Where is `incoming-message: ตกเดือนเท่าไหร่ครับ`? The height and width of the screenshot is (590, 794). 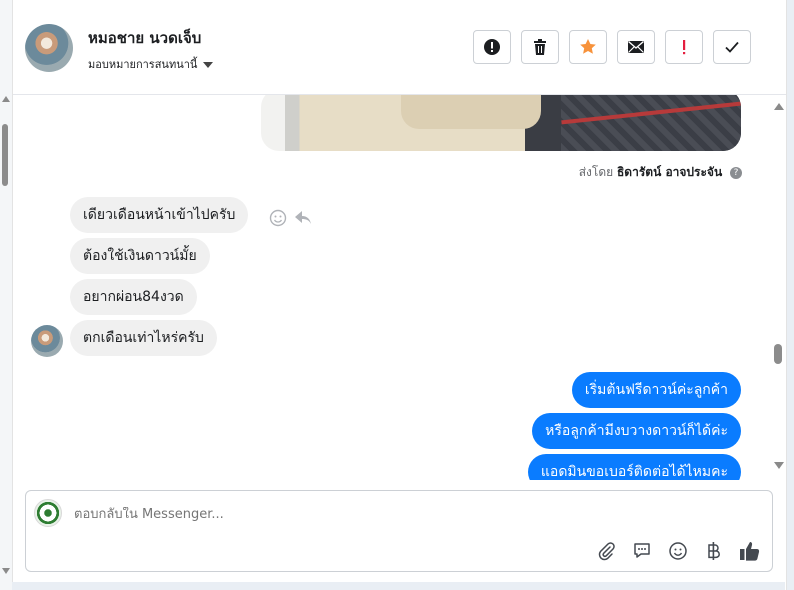
incoming-message: ตกเดือนเท่าไหร่ครับ is located at coordinates (143, 338).